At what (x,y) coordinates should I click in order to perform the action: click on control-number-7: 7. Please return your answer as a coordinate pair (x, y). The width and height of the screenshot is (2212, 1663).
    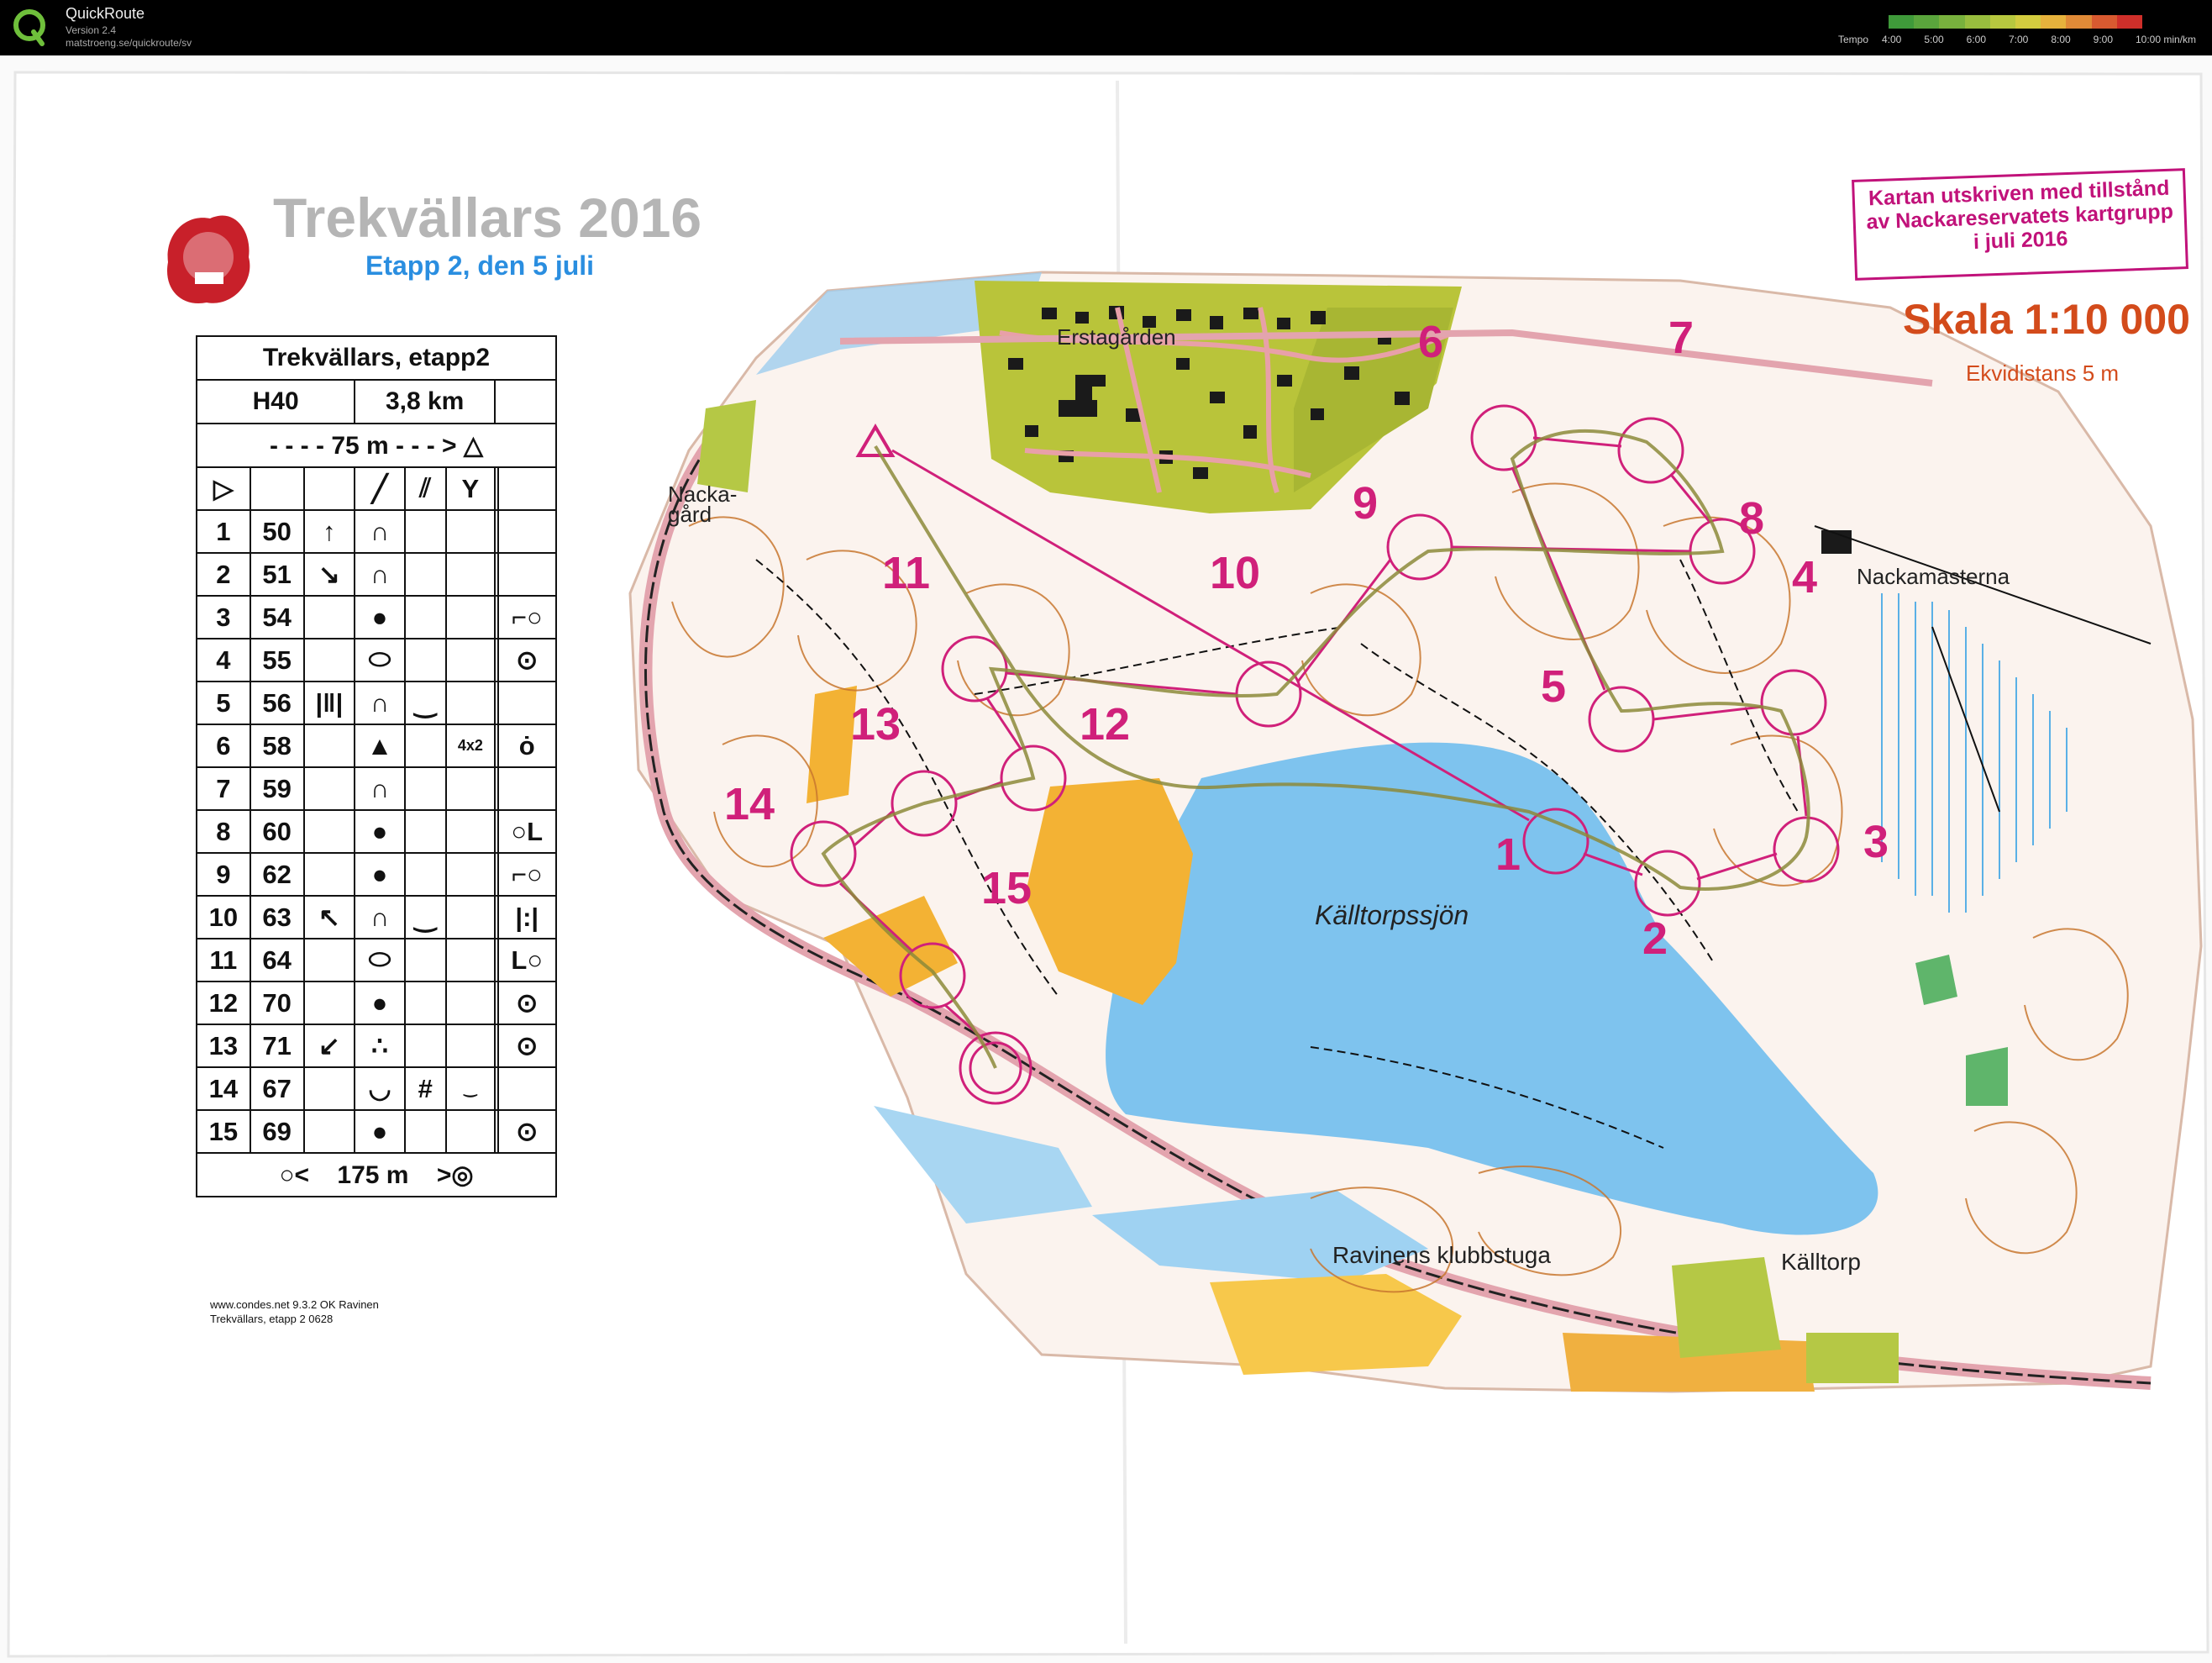
    Looking at the image, I should click on (1681, 338).